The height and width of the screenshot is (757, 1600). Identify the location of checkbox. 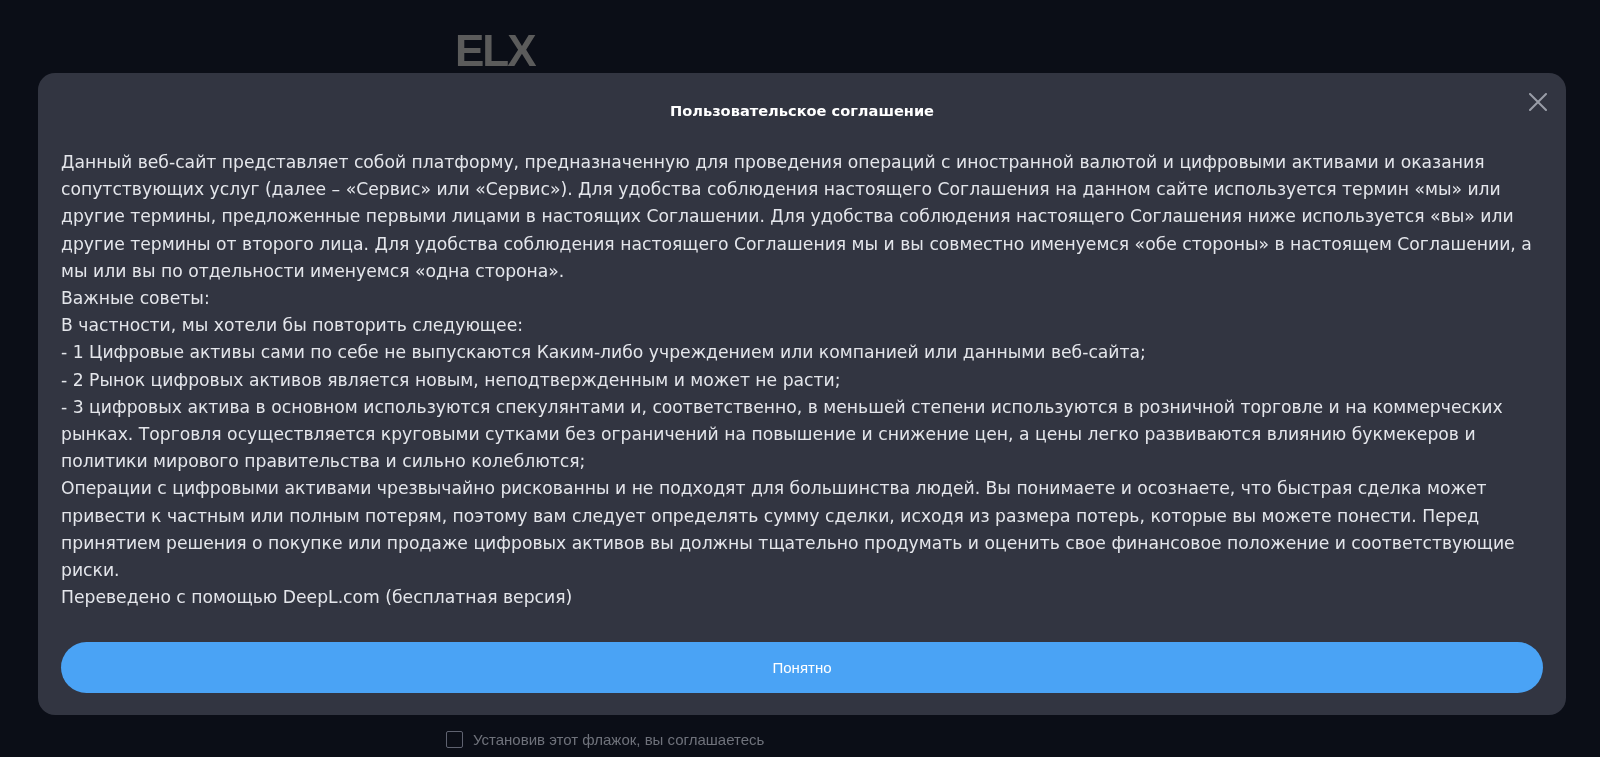
(454, 739).